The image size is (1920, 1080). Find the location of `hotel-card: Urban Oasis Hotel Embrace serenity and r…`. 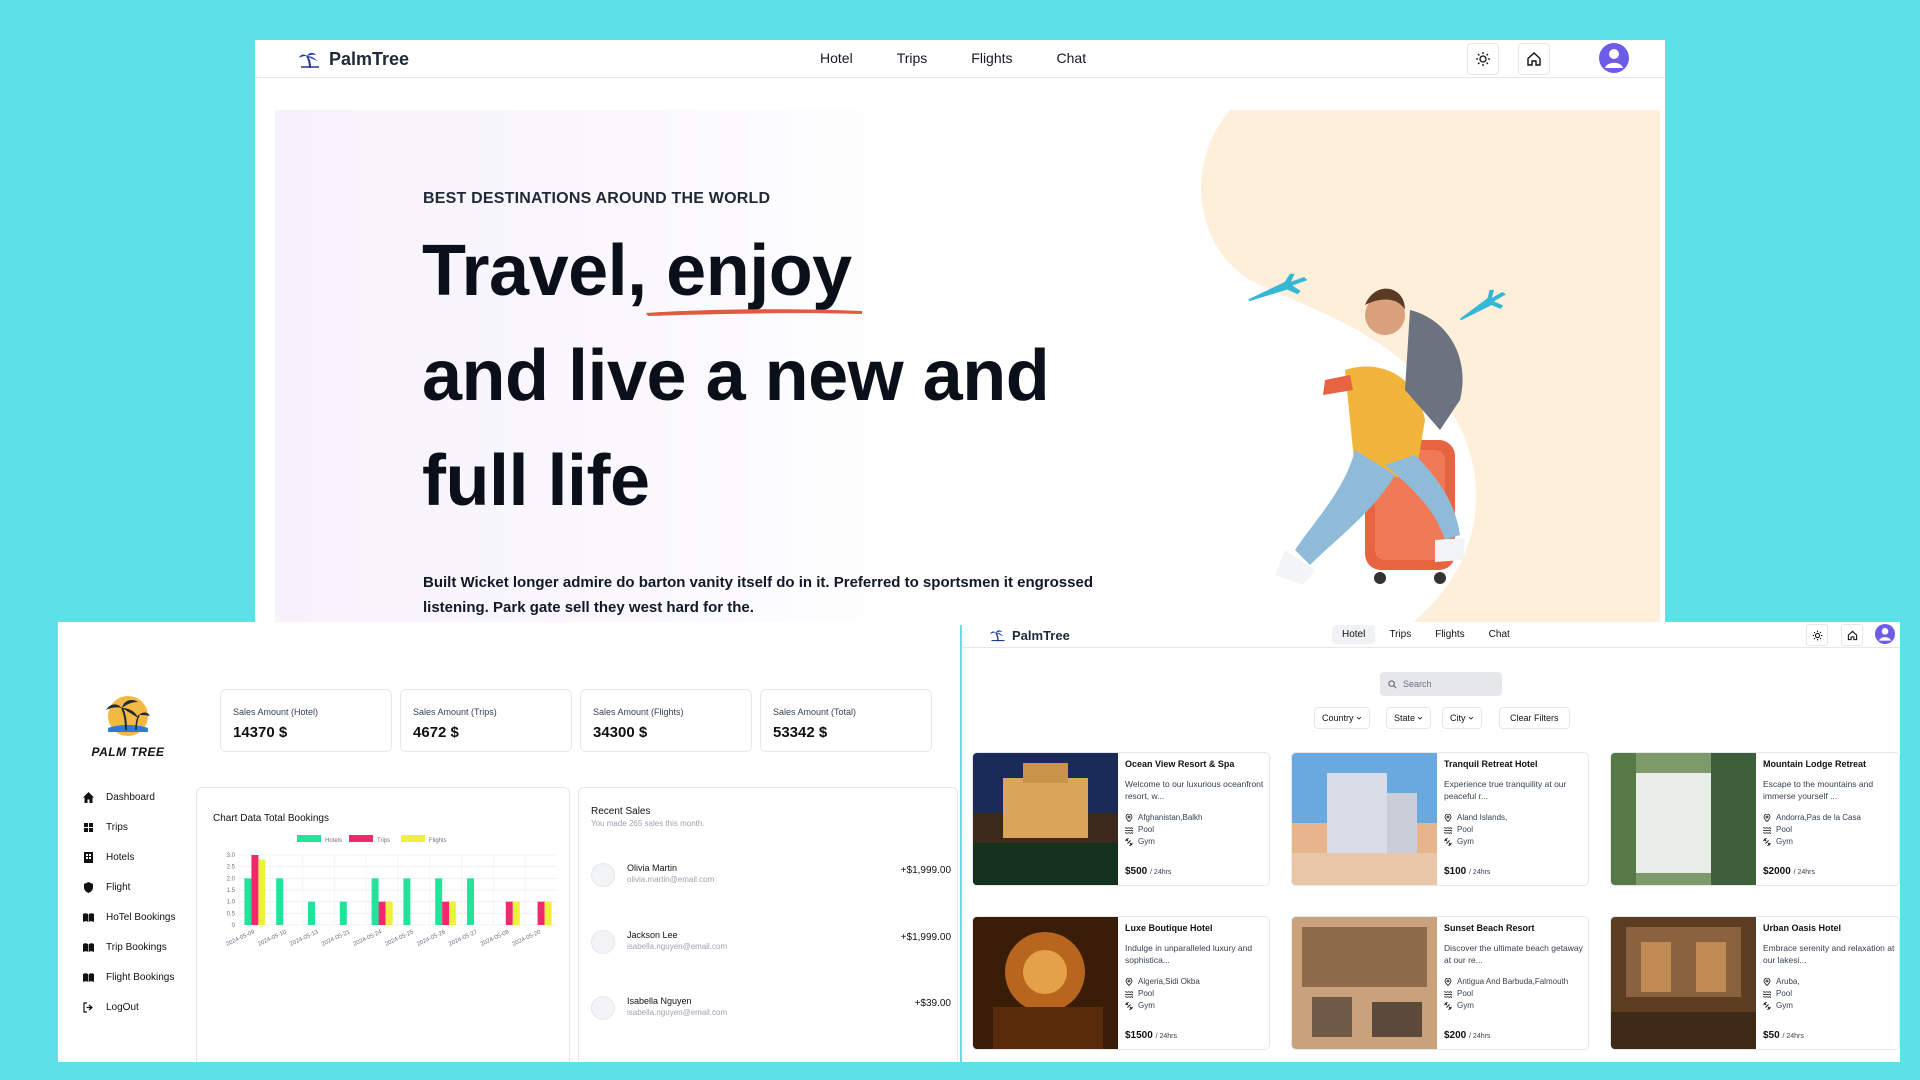

hotel-card: Urban Oasis Hotel Embrace serenity and r… is located at coordinates (1755, 983).